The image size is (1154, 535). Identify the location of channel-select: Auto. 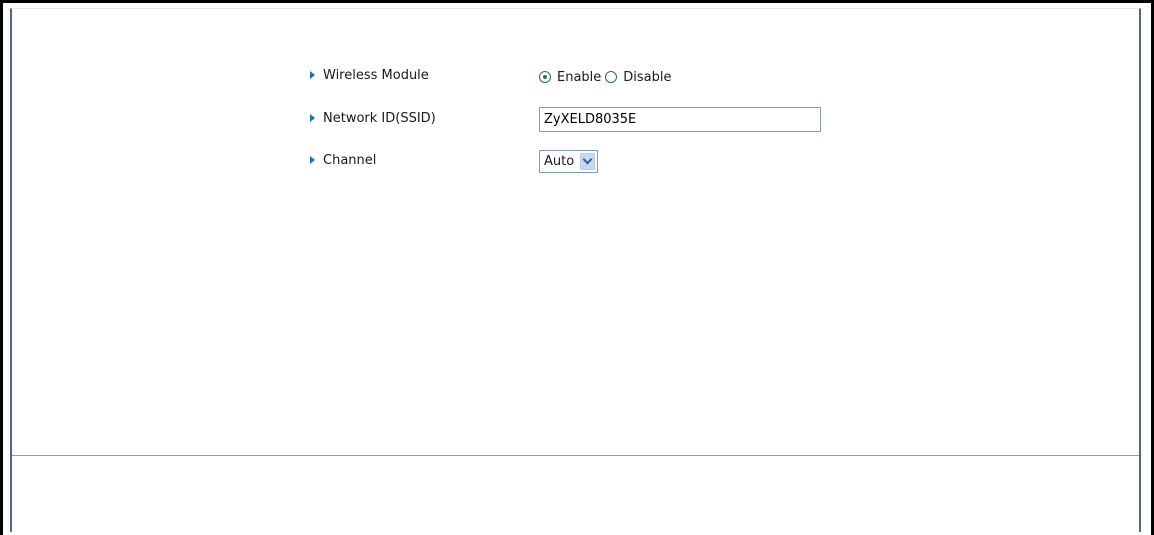
(569, 161).